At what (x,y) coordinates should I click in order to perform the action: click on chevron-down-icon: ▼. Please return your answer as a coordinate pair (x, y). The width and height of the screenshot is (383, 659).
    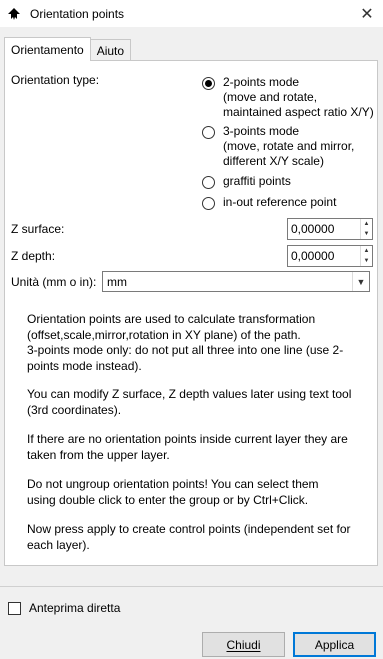
    Looking at the image, I should click on (360, 281).